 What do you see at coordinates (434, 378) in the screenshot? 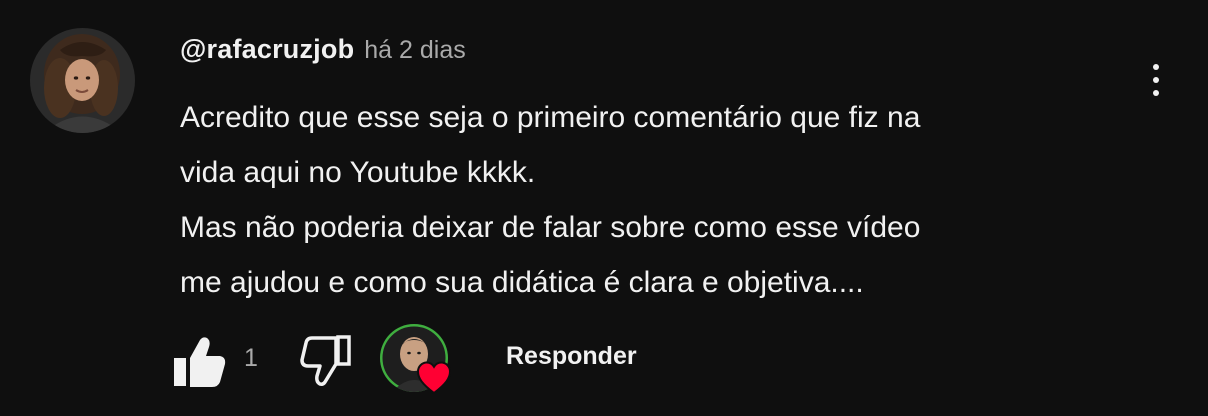
I see `creator-heart-icon` at bounding box center [434, 378].